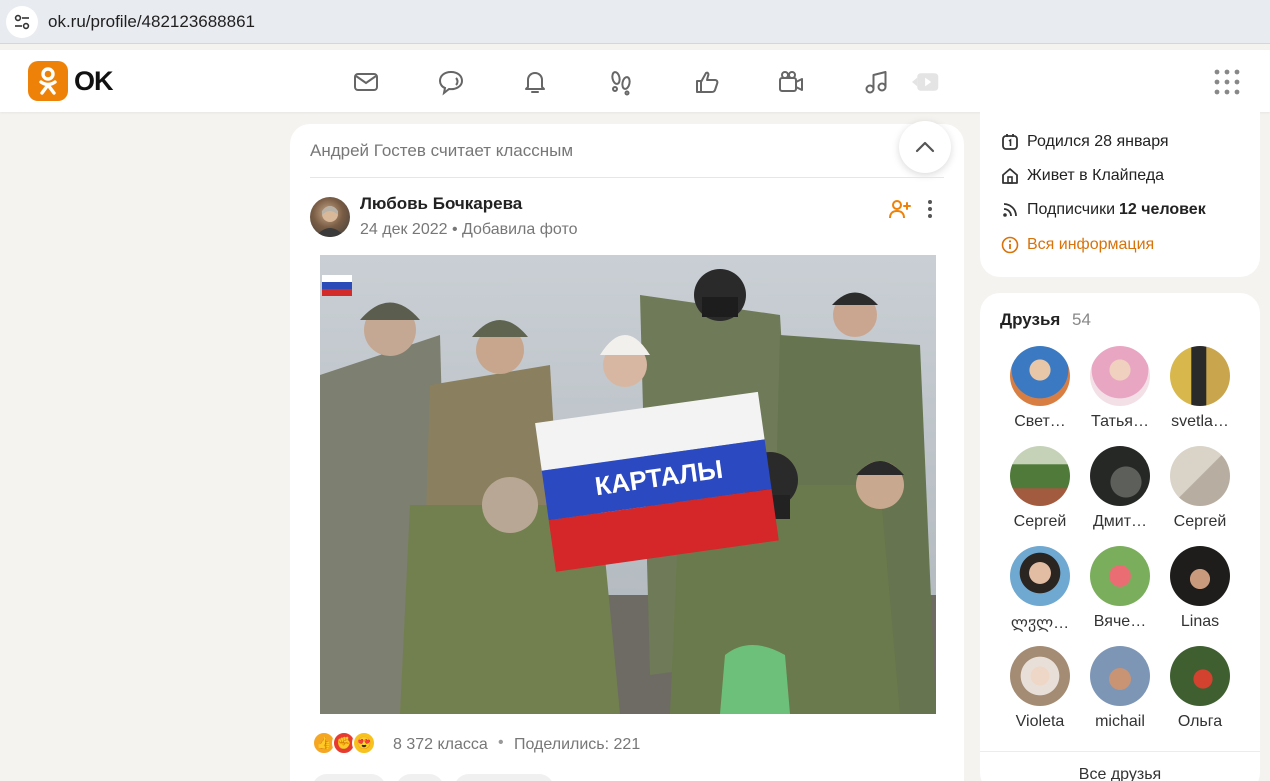 This screenshot has height=781, width=1270. Describe the element at coordinates (1071, 209) in the screenshot. I see `subscribers-label: Подписчики` at that location.